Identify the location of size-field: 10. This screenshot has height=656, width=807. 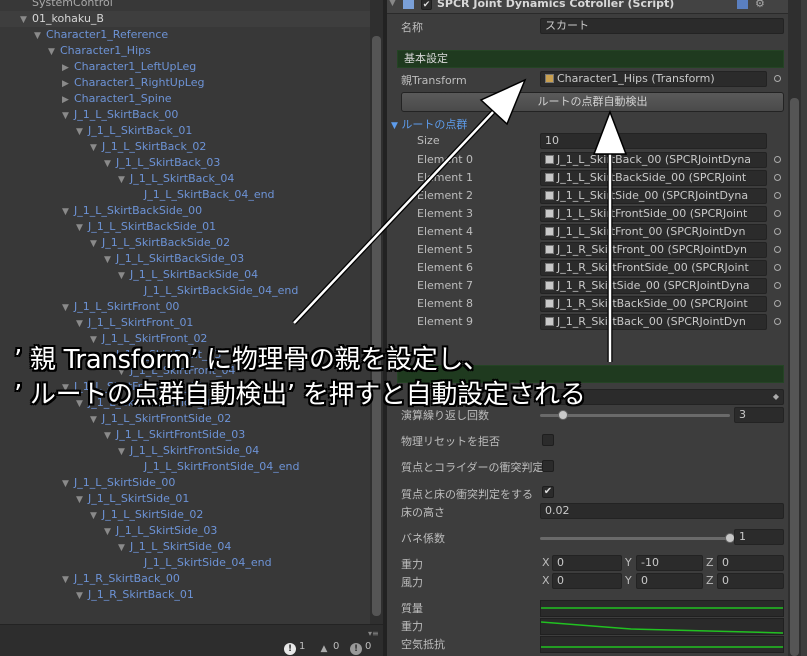
(653, 141).